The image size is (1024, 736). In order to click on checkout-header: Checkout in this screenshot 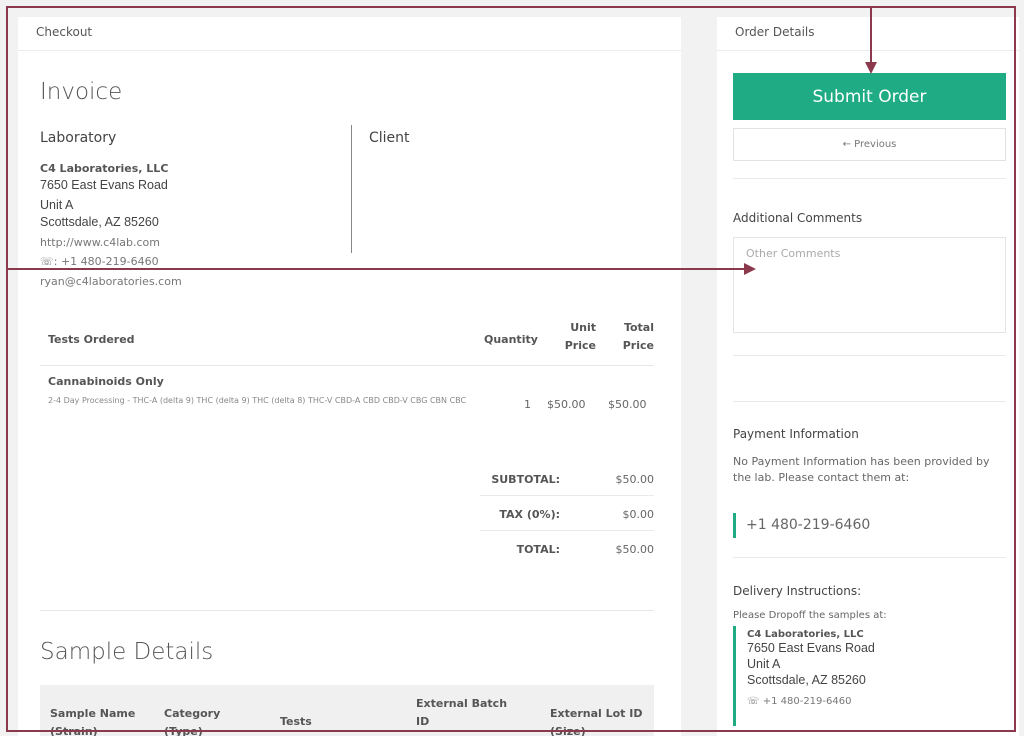, I will do `click(349, 34)`.